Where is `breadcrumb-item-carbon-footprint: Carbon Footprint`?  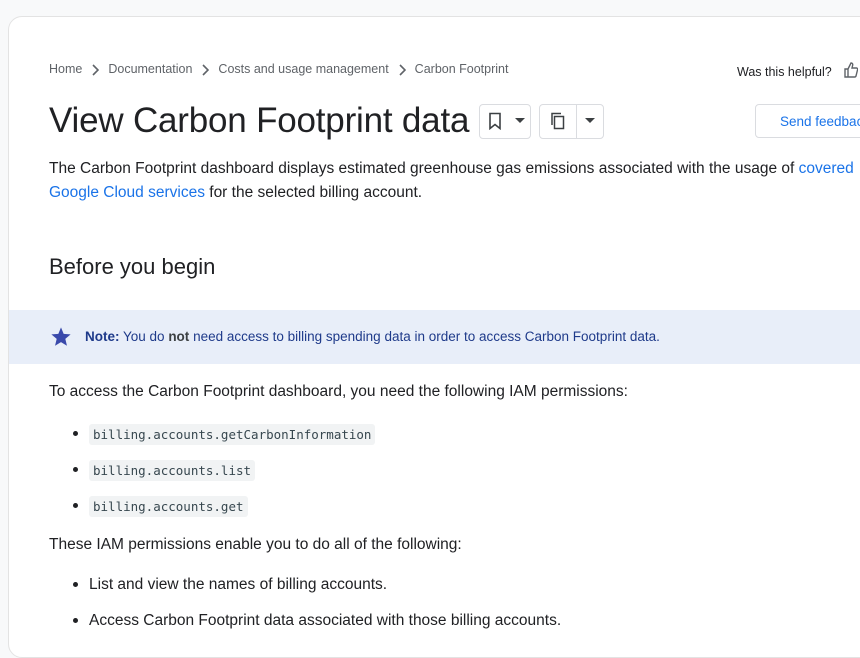
breadcrumb-item-carbon-footprint: Carbon Footprint is located at coordinates (462, 69).